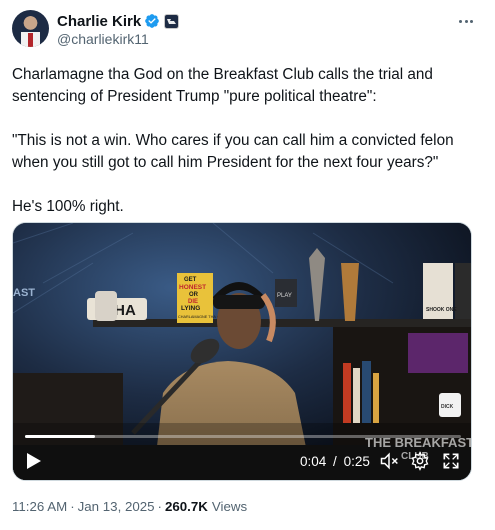  I want to click on volume-muted-icon, so click(389, 461).